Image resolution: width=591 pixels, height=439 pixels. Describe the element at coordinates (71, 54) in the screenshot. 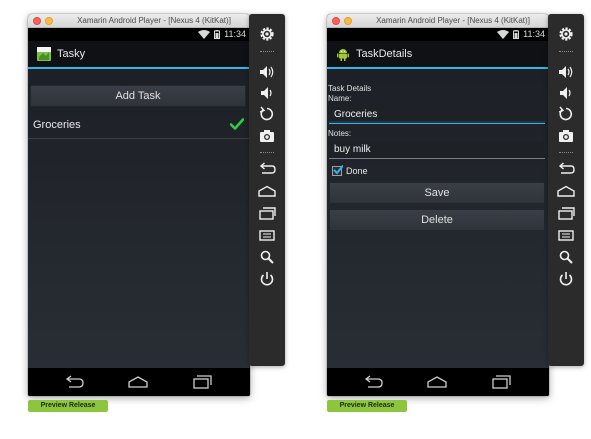

I see `app-title: Tasky` at that location.